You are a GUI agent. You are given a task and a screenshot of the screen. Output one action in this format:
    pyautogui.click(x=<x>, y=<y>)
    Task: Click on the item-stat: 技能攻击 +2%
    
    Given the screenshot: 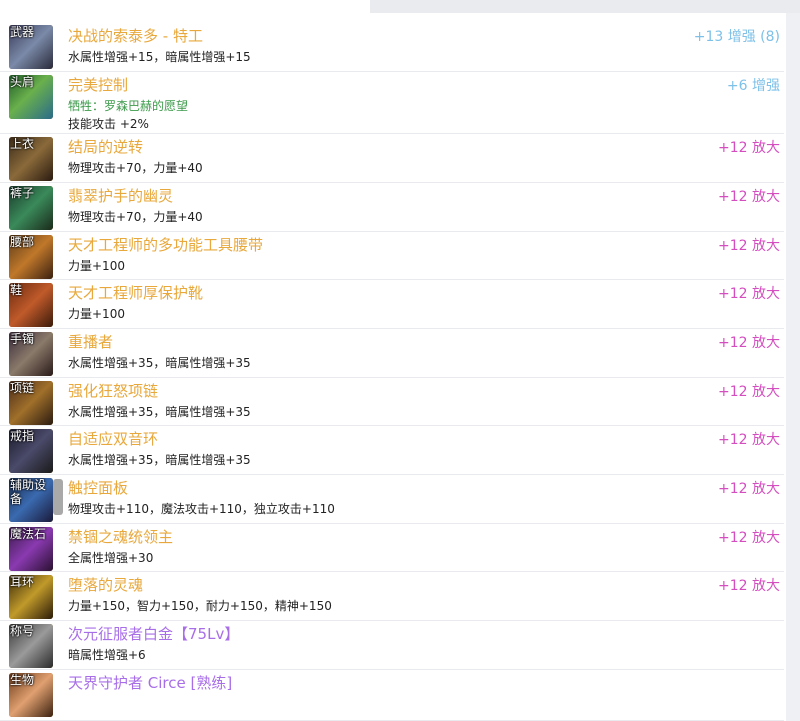 What is the action you would take?
    pyautogui.click(x=108, y=124)
    